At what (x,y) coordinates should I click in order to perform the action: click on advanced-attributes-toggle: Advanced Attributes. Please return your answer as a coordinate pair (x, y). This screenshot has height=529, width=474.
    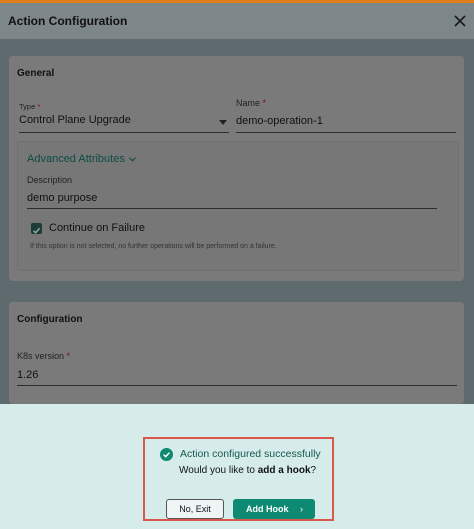
    Looking at the image, I should click on (87, 160).